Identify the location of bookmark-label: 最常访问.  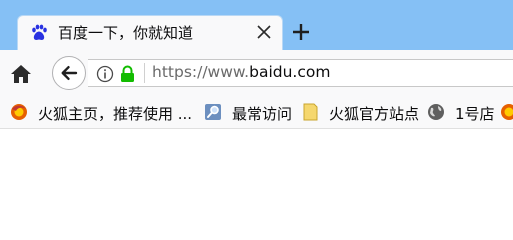
(262, 114).